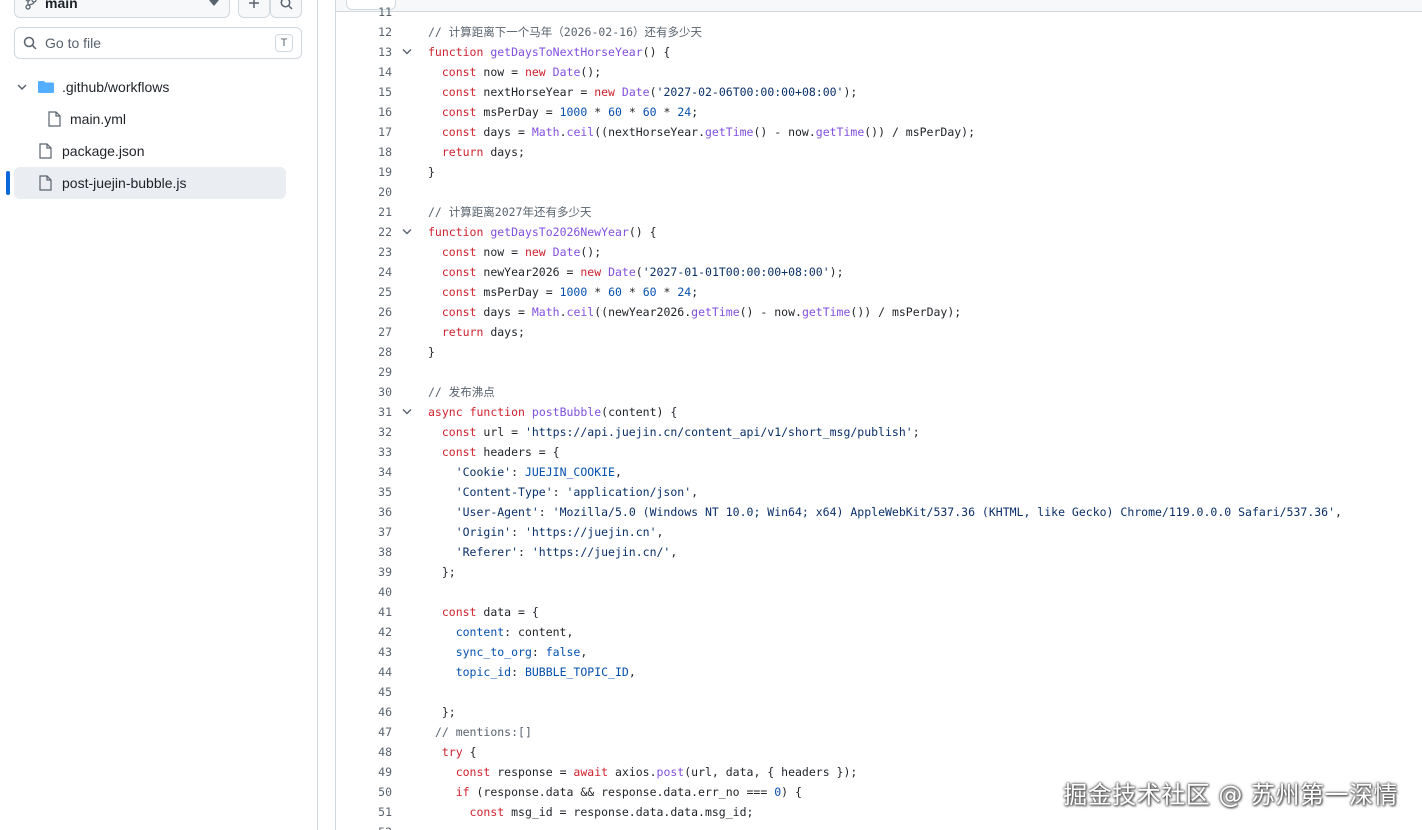 This screenshot has height=830, width=1422. I want to click on line-number: 14, so click(364, 72).